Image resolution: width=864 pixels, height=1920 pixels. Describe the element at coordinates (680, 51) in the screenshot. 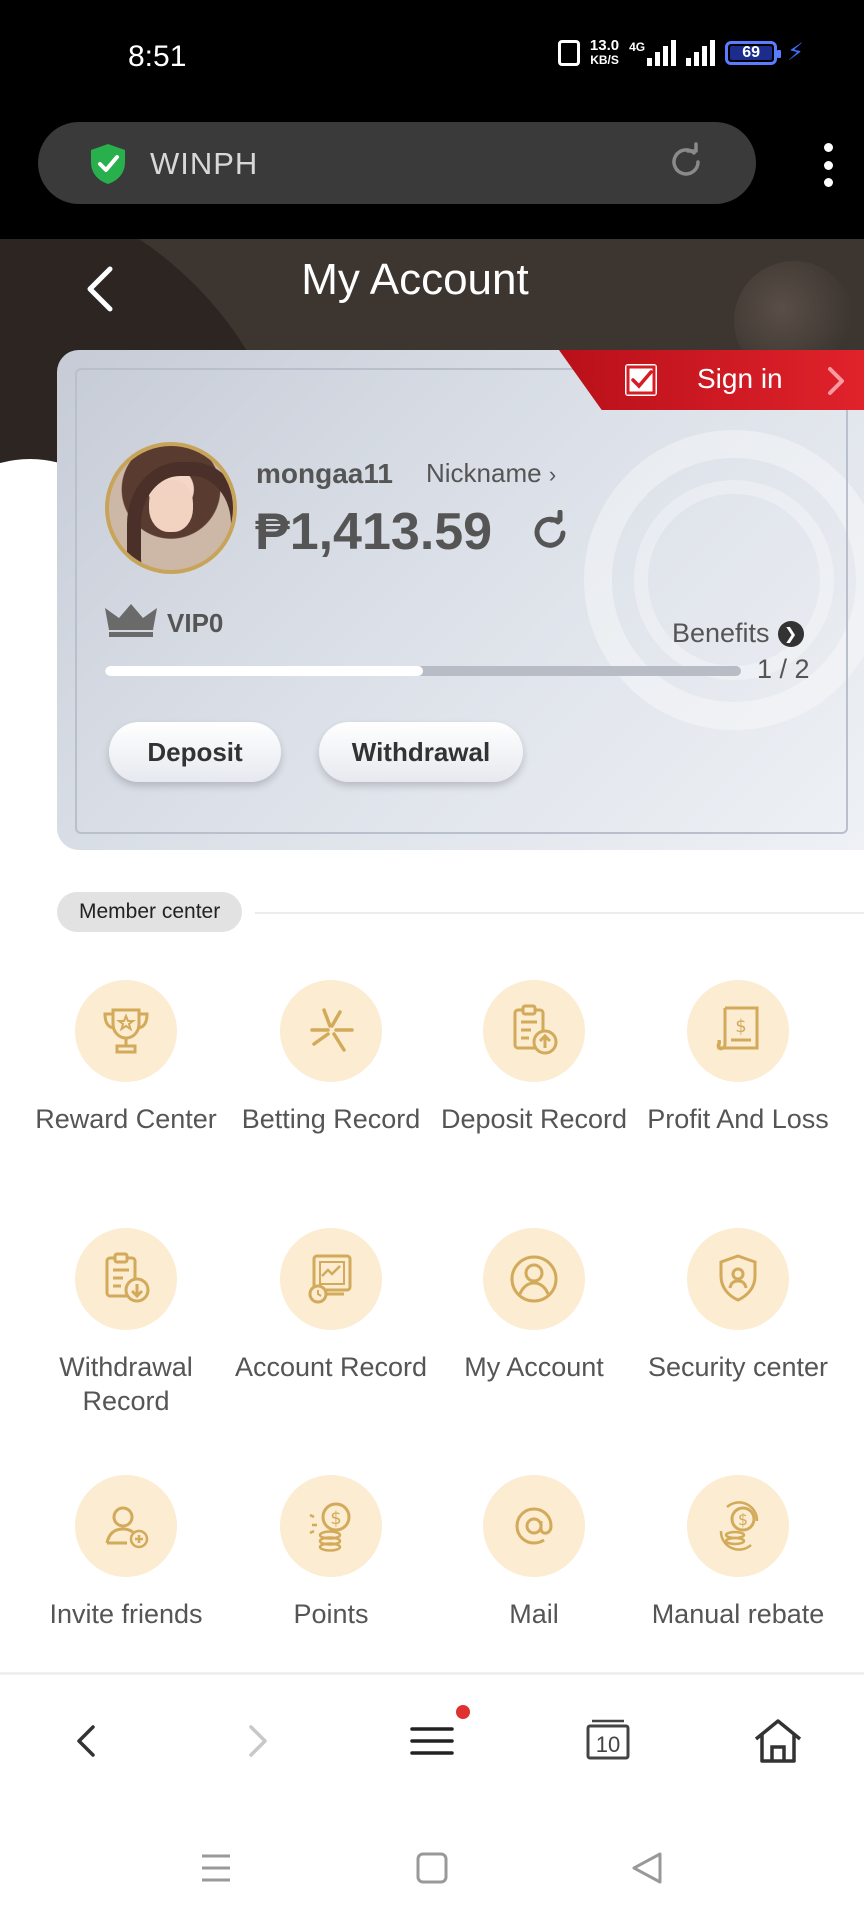

I see `status-icons: 13.0 KB/S 4G 69 ⚡` at that location.